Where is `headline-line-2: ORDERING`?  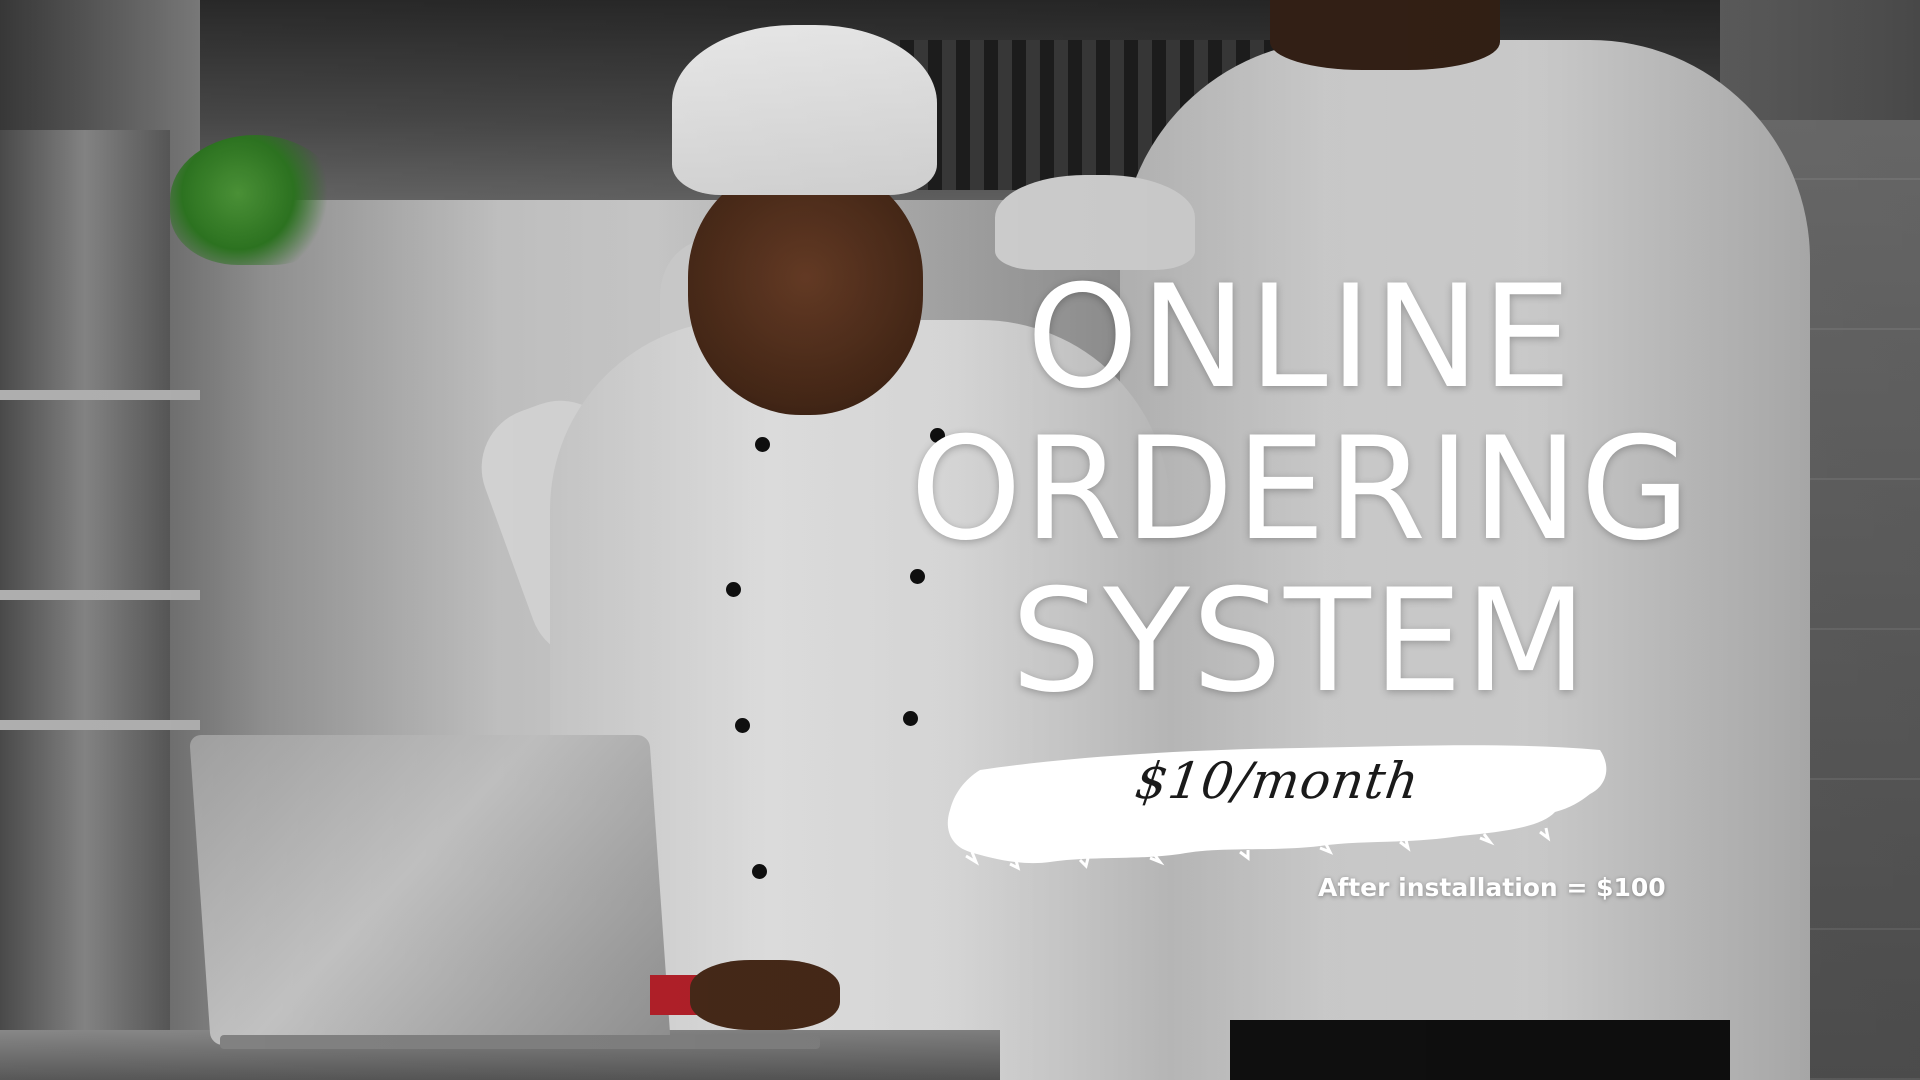
headline-line-2: ORDERING is located at coordinates (1301, 489).